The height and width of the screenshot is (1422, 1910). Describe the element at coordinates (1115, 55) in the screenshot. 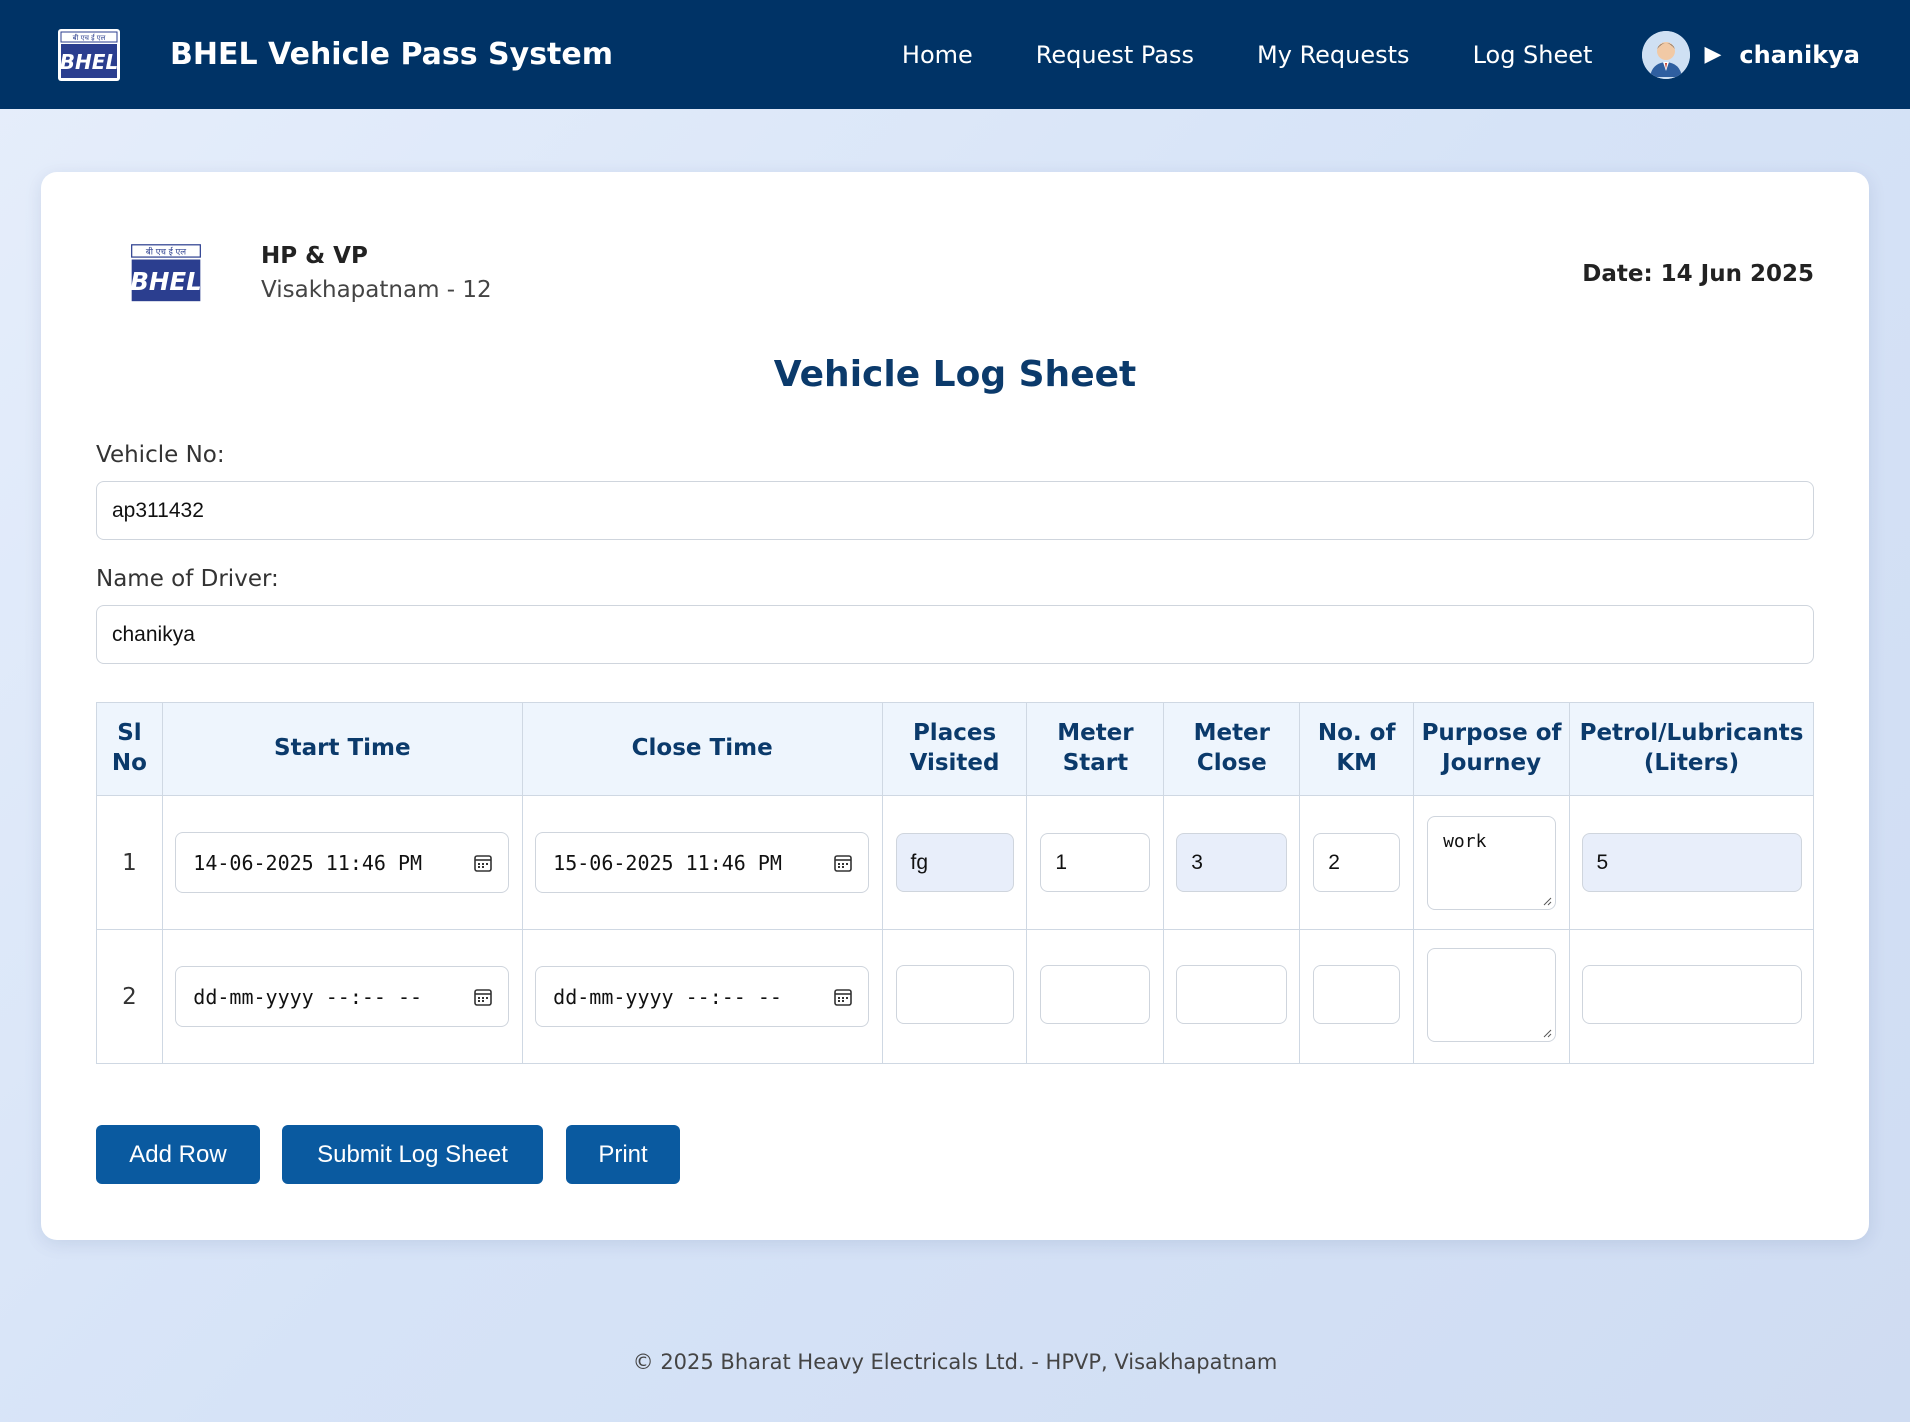

I see `nav-link-request-pass: Request Pass` at that location.